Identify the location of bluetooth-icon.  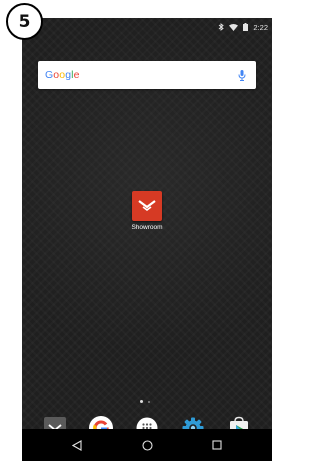
(222, 27).